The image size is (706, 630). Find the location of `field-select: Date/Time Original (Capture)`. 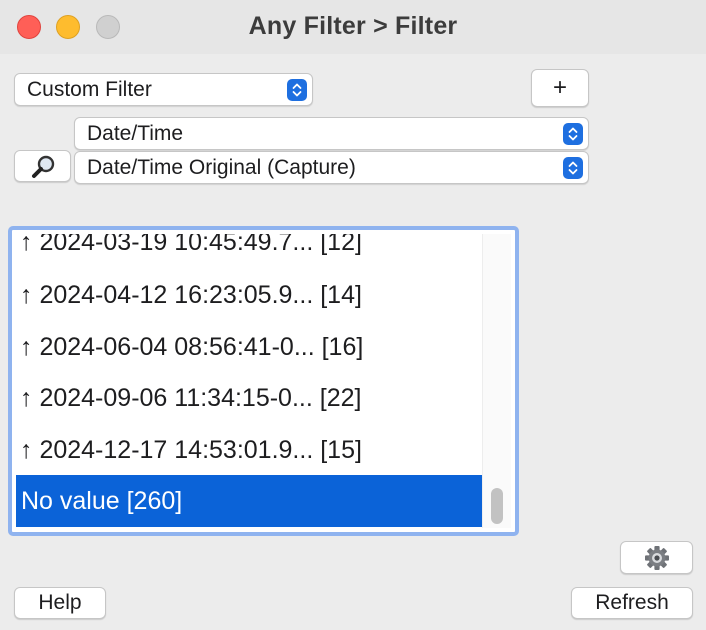

field-select: Date/Time Original (Capture) is located at coordinates (331, 167).